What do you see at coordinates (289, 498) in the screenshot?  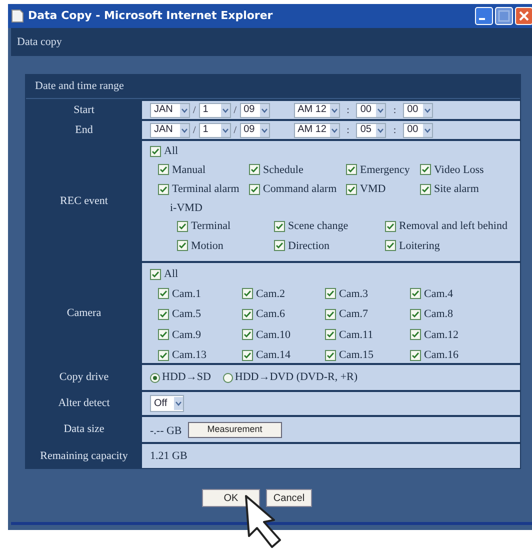 I see `dialog-button: Cancel` at bounding box center [289, 498].